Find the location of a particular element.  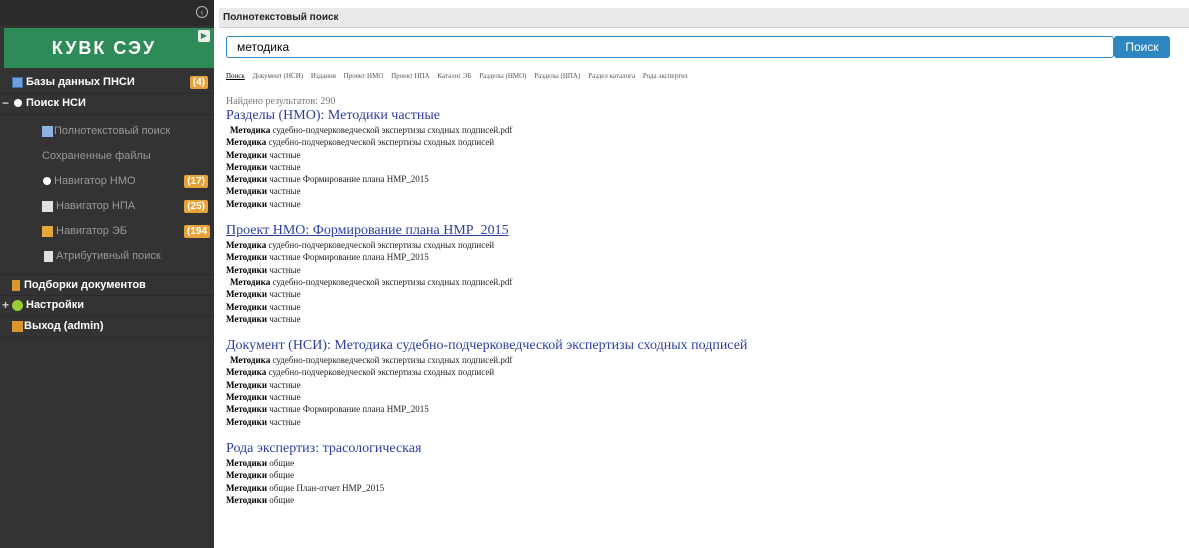

attribute-icon is located at coordinates (48, 256).